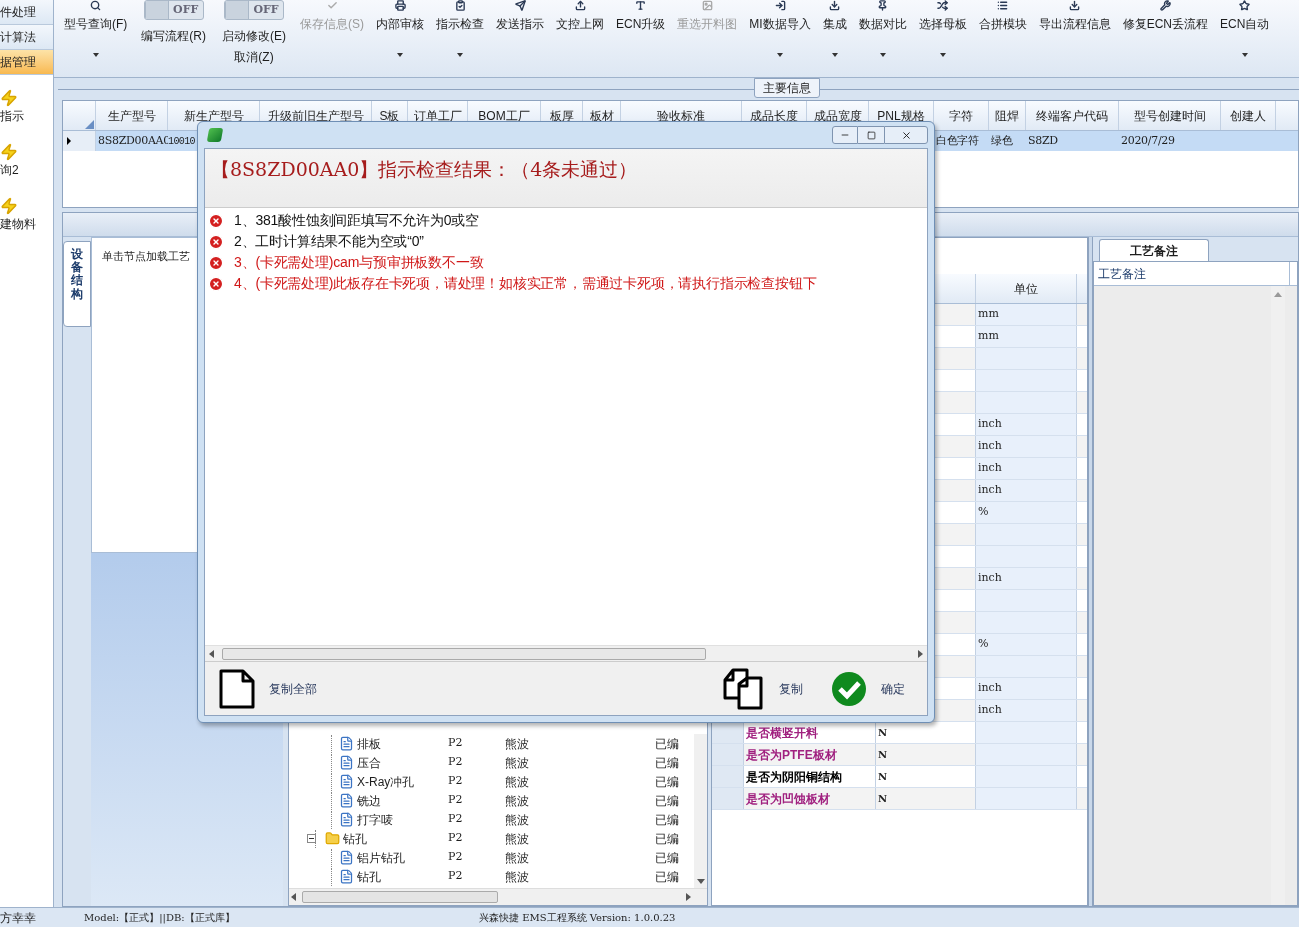 The image size is (1299, 927). Describe the element at coordinates (356, 220) in the screenshot. I see `message-text: 1、381酸性蚀刻间距填写不允许为0或空` at that location.